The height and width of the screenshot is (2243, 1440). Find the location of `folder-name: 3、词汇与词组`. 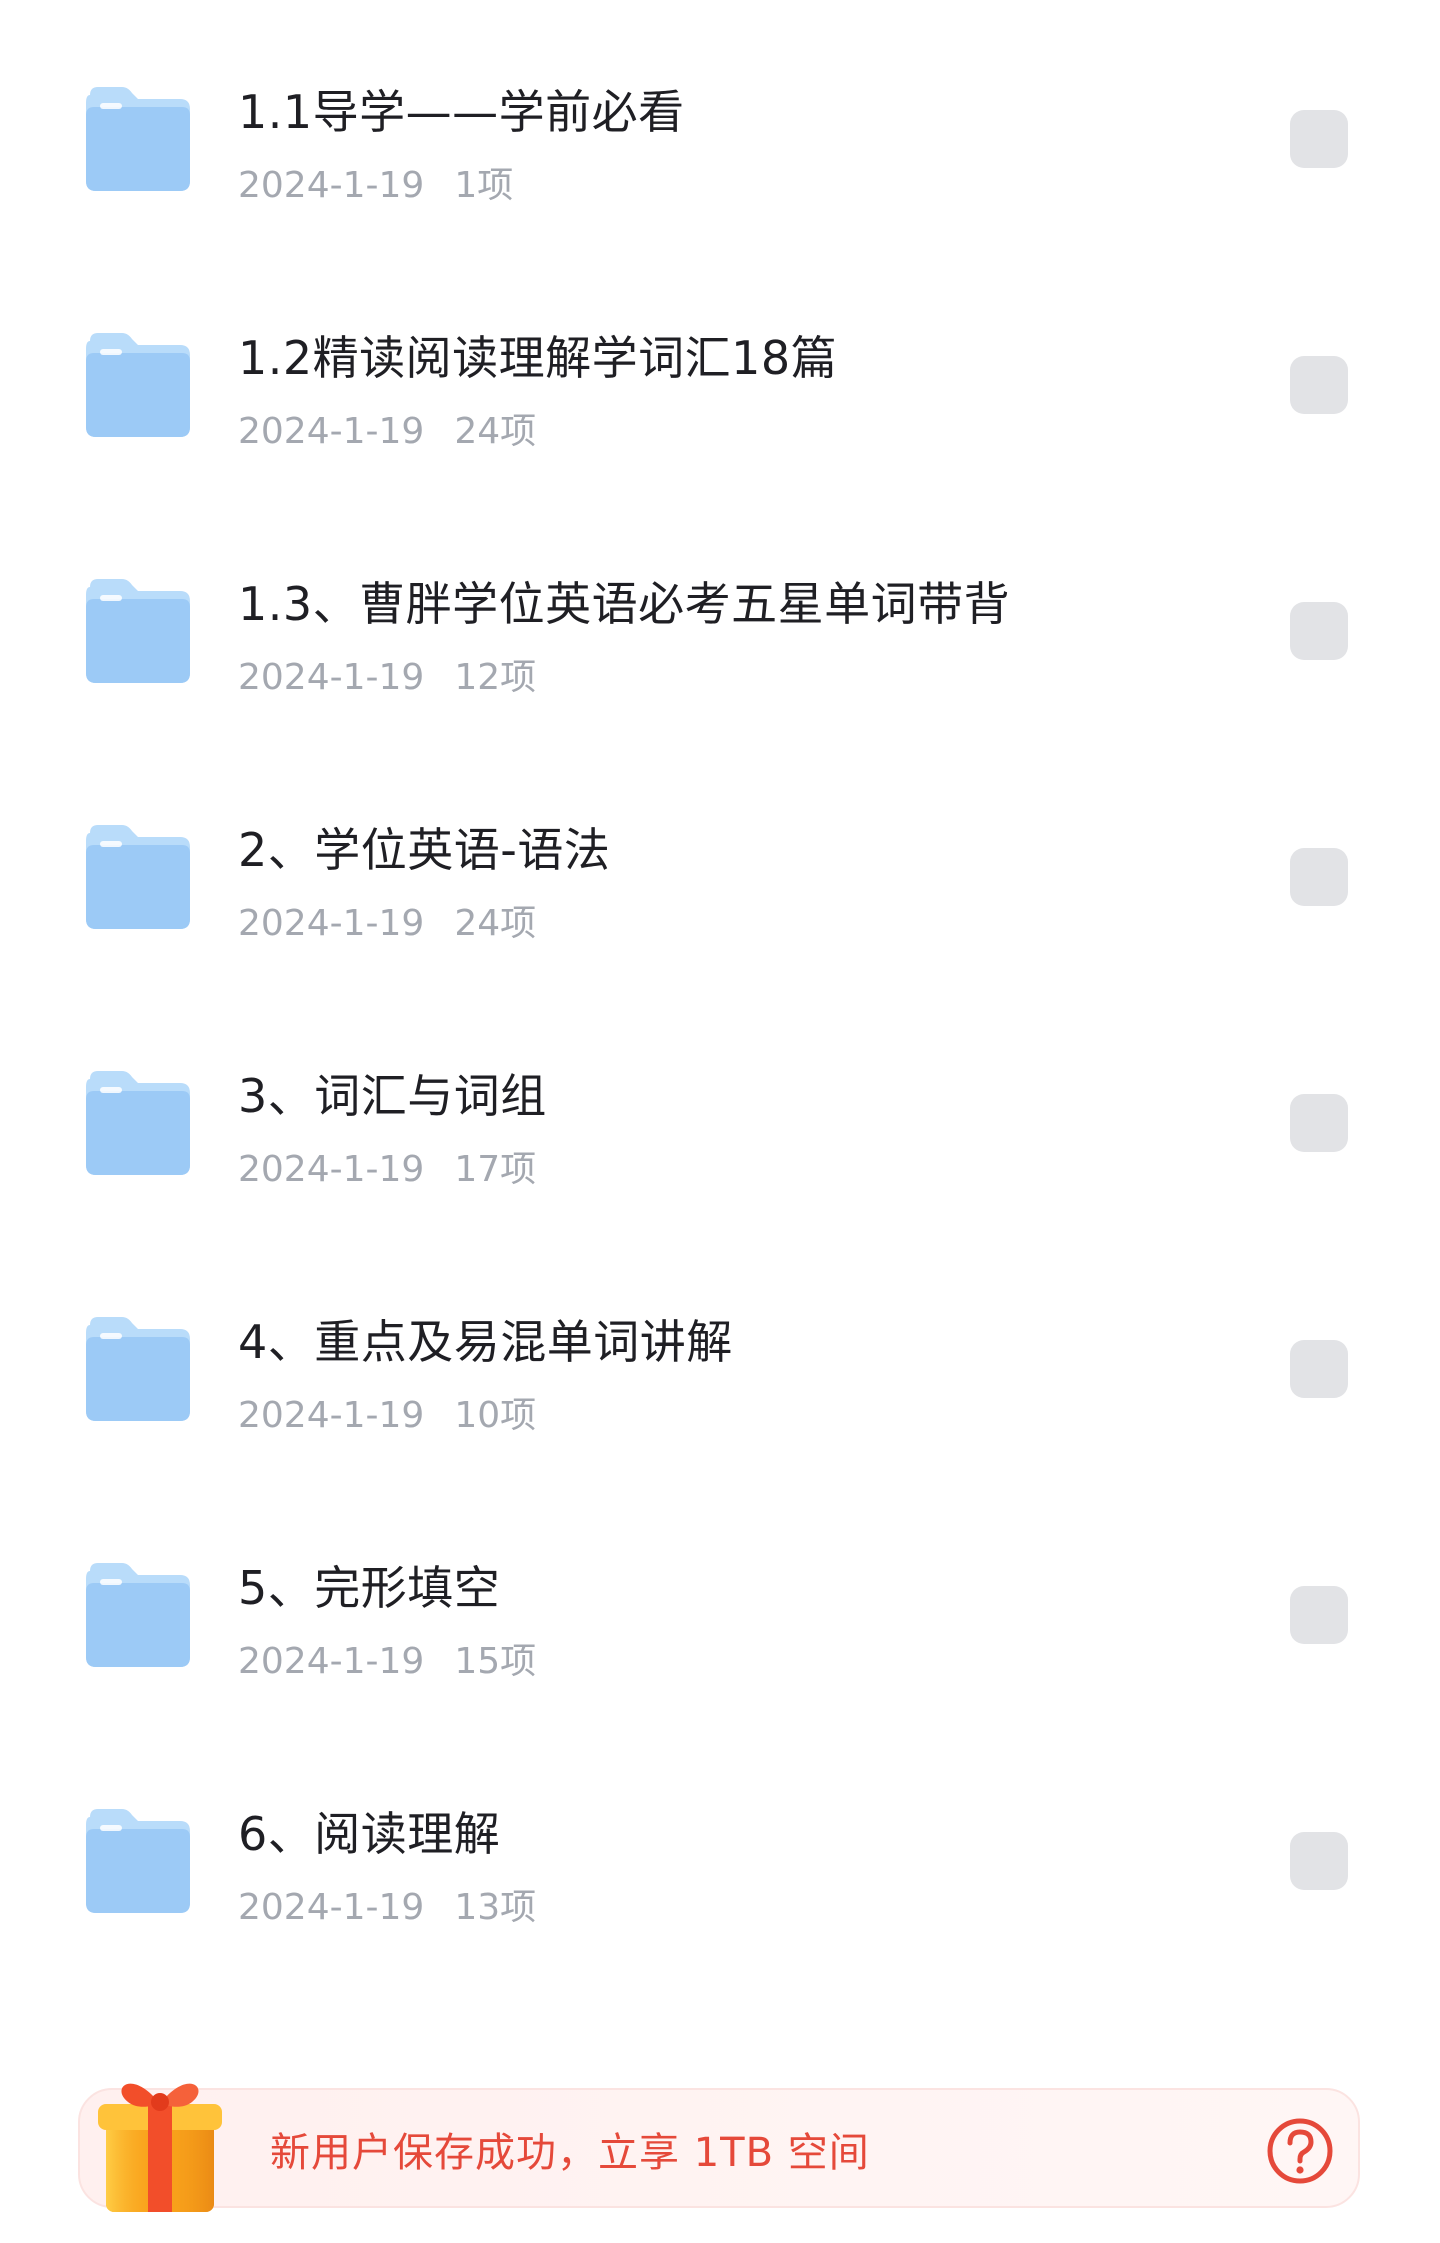

folder-name: 3、词汇与词组 is located at coordinates (392, 1096).